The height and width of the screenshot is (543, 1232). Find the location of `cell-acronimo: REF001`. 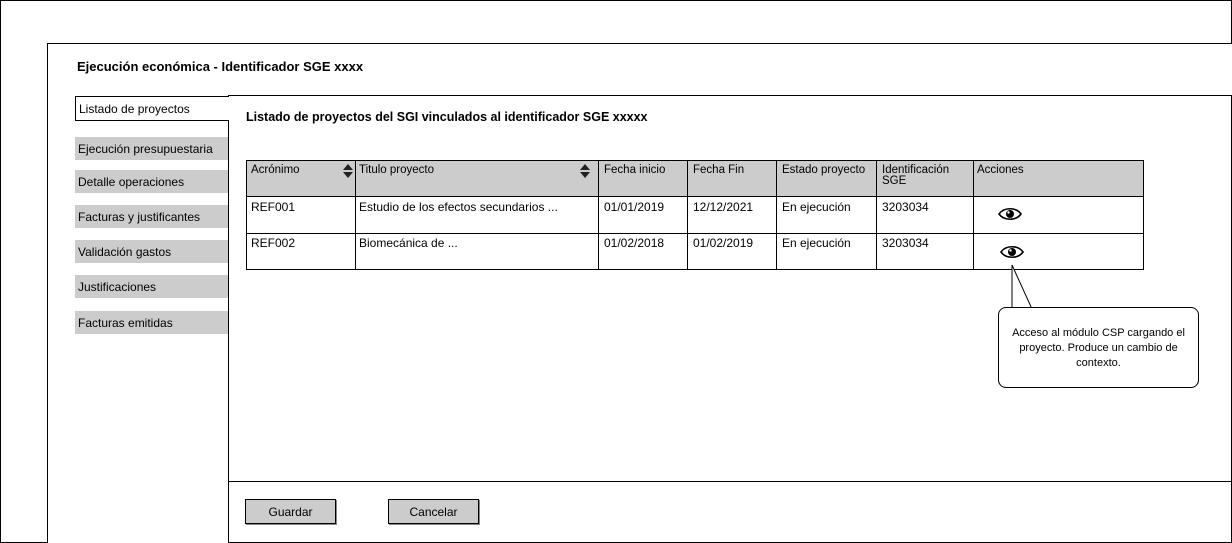

cell-acronimo: REF001 is located at coordinates (273, 207).